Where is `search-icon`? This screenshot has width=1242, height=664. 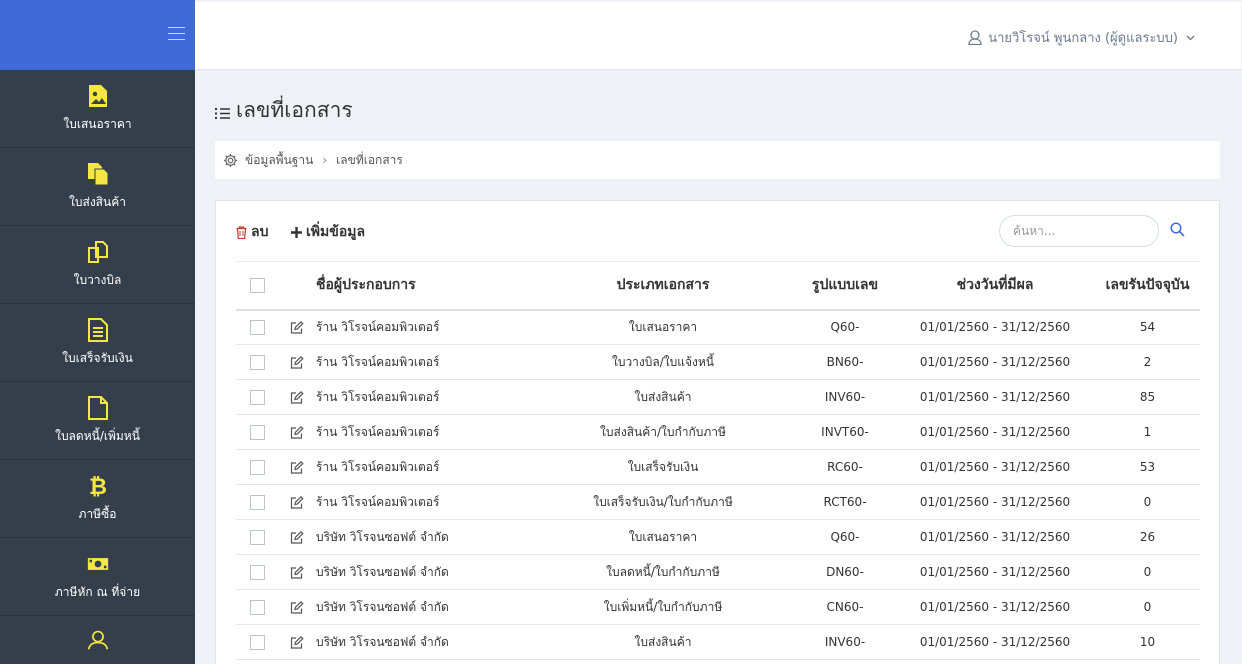
search-icon is located at coordinates (1177, 229).